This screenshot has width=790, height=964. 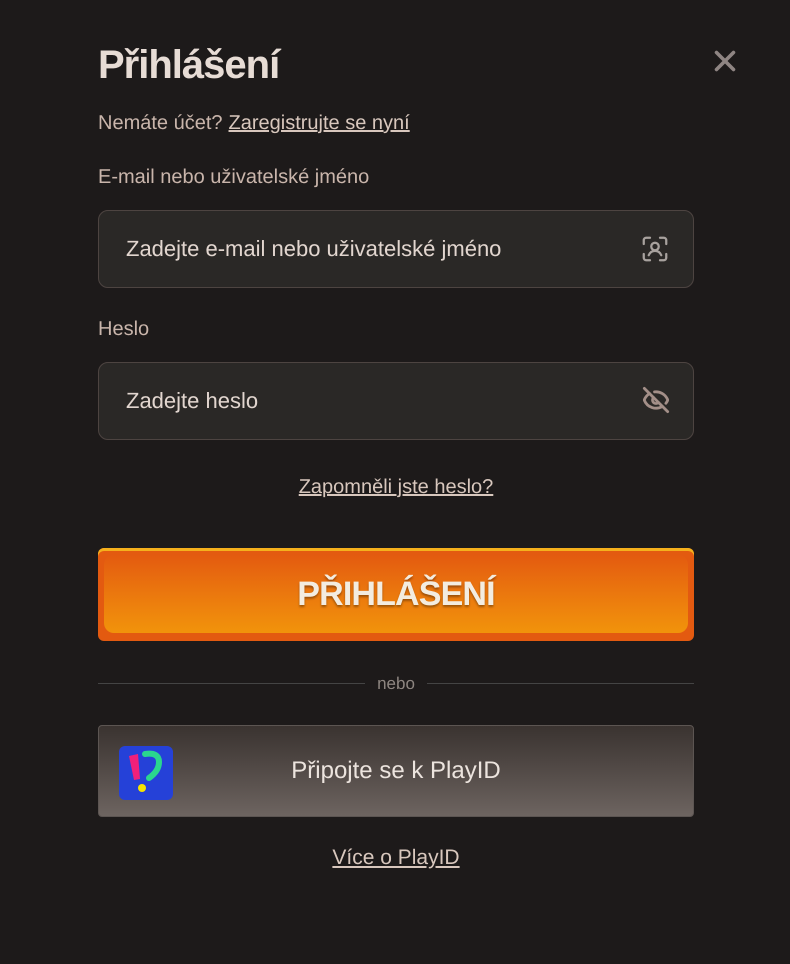 What do you see at coordinates (396, 487) in the screenshot?
I see `forgot-password-link: Zapomněli jste heslo?` at bounding box center [396, 487].